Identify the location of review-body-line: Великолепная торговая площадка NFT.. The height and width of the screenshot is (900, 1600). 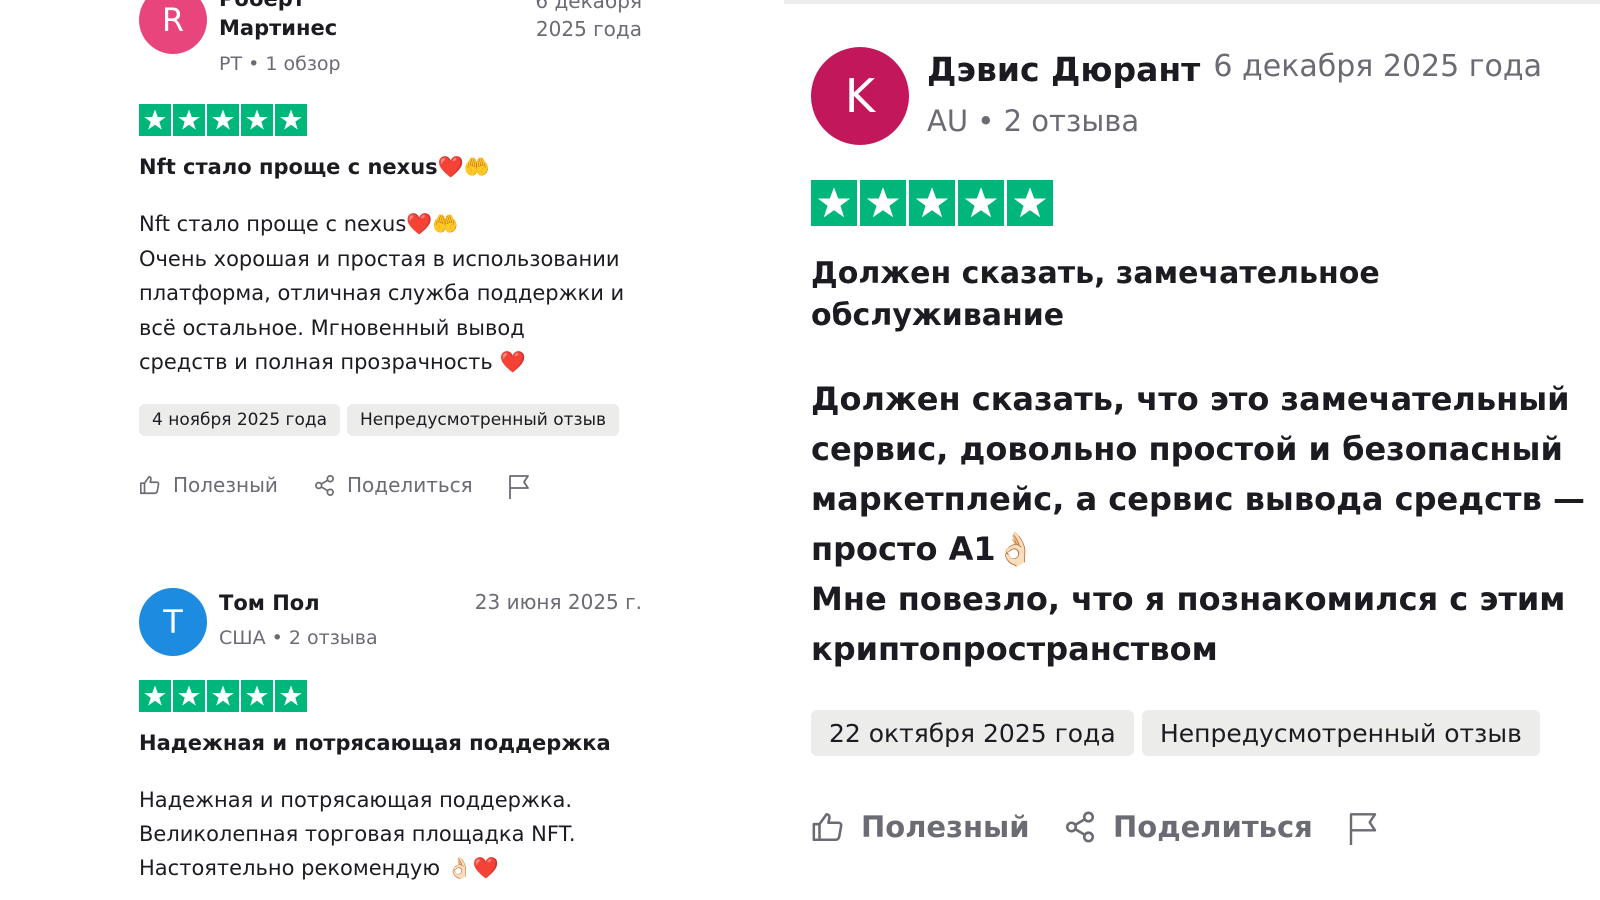
(357, 834).